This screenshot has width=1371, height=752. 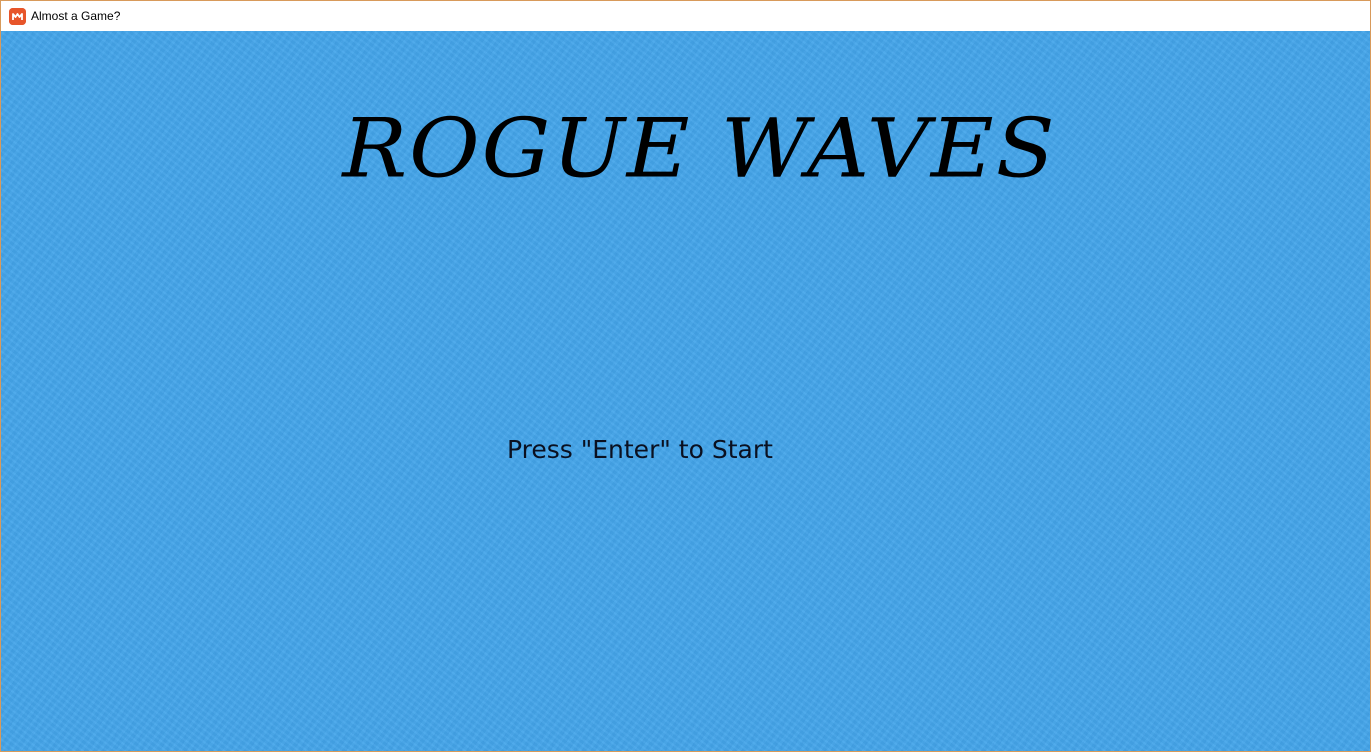 I want to click on start-prompt: Press "Enter" to Start, so click(x=640, y=449).